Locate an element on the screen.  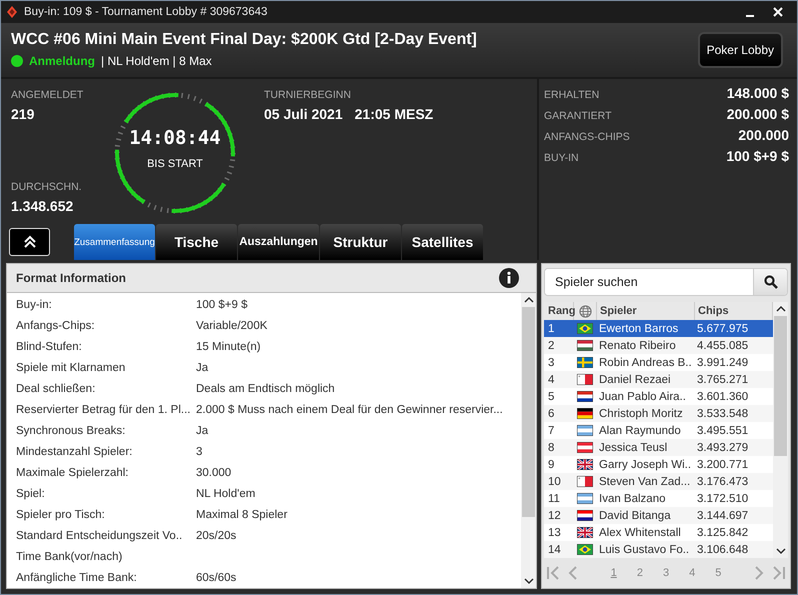
prize-value: 200.000 is located at coordinates (763, 135).